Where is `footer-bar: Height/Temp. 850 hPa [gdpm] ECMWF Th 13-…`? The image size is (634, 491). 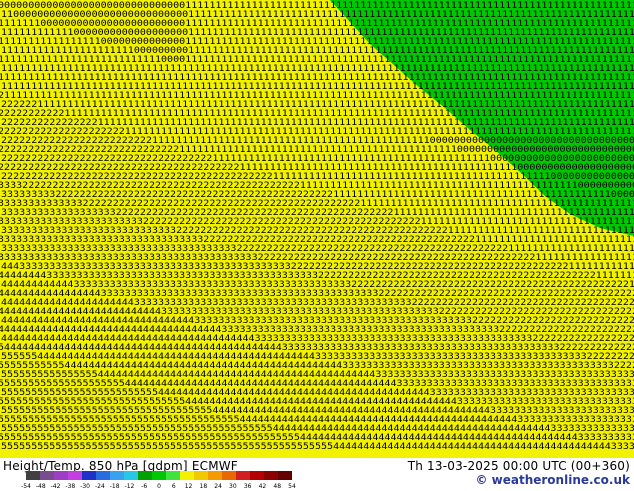
footer-bar: Height/Temp. 850 hPa [gdpm] ECMWF Th 13-… is located at coordinates (317, 474).